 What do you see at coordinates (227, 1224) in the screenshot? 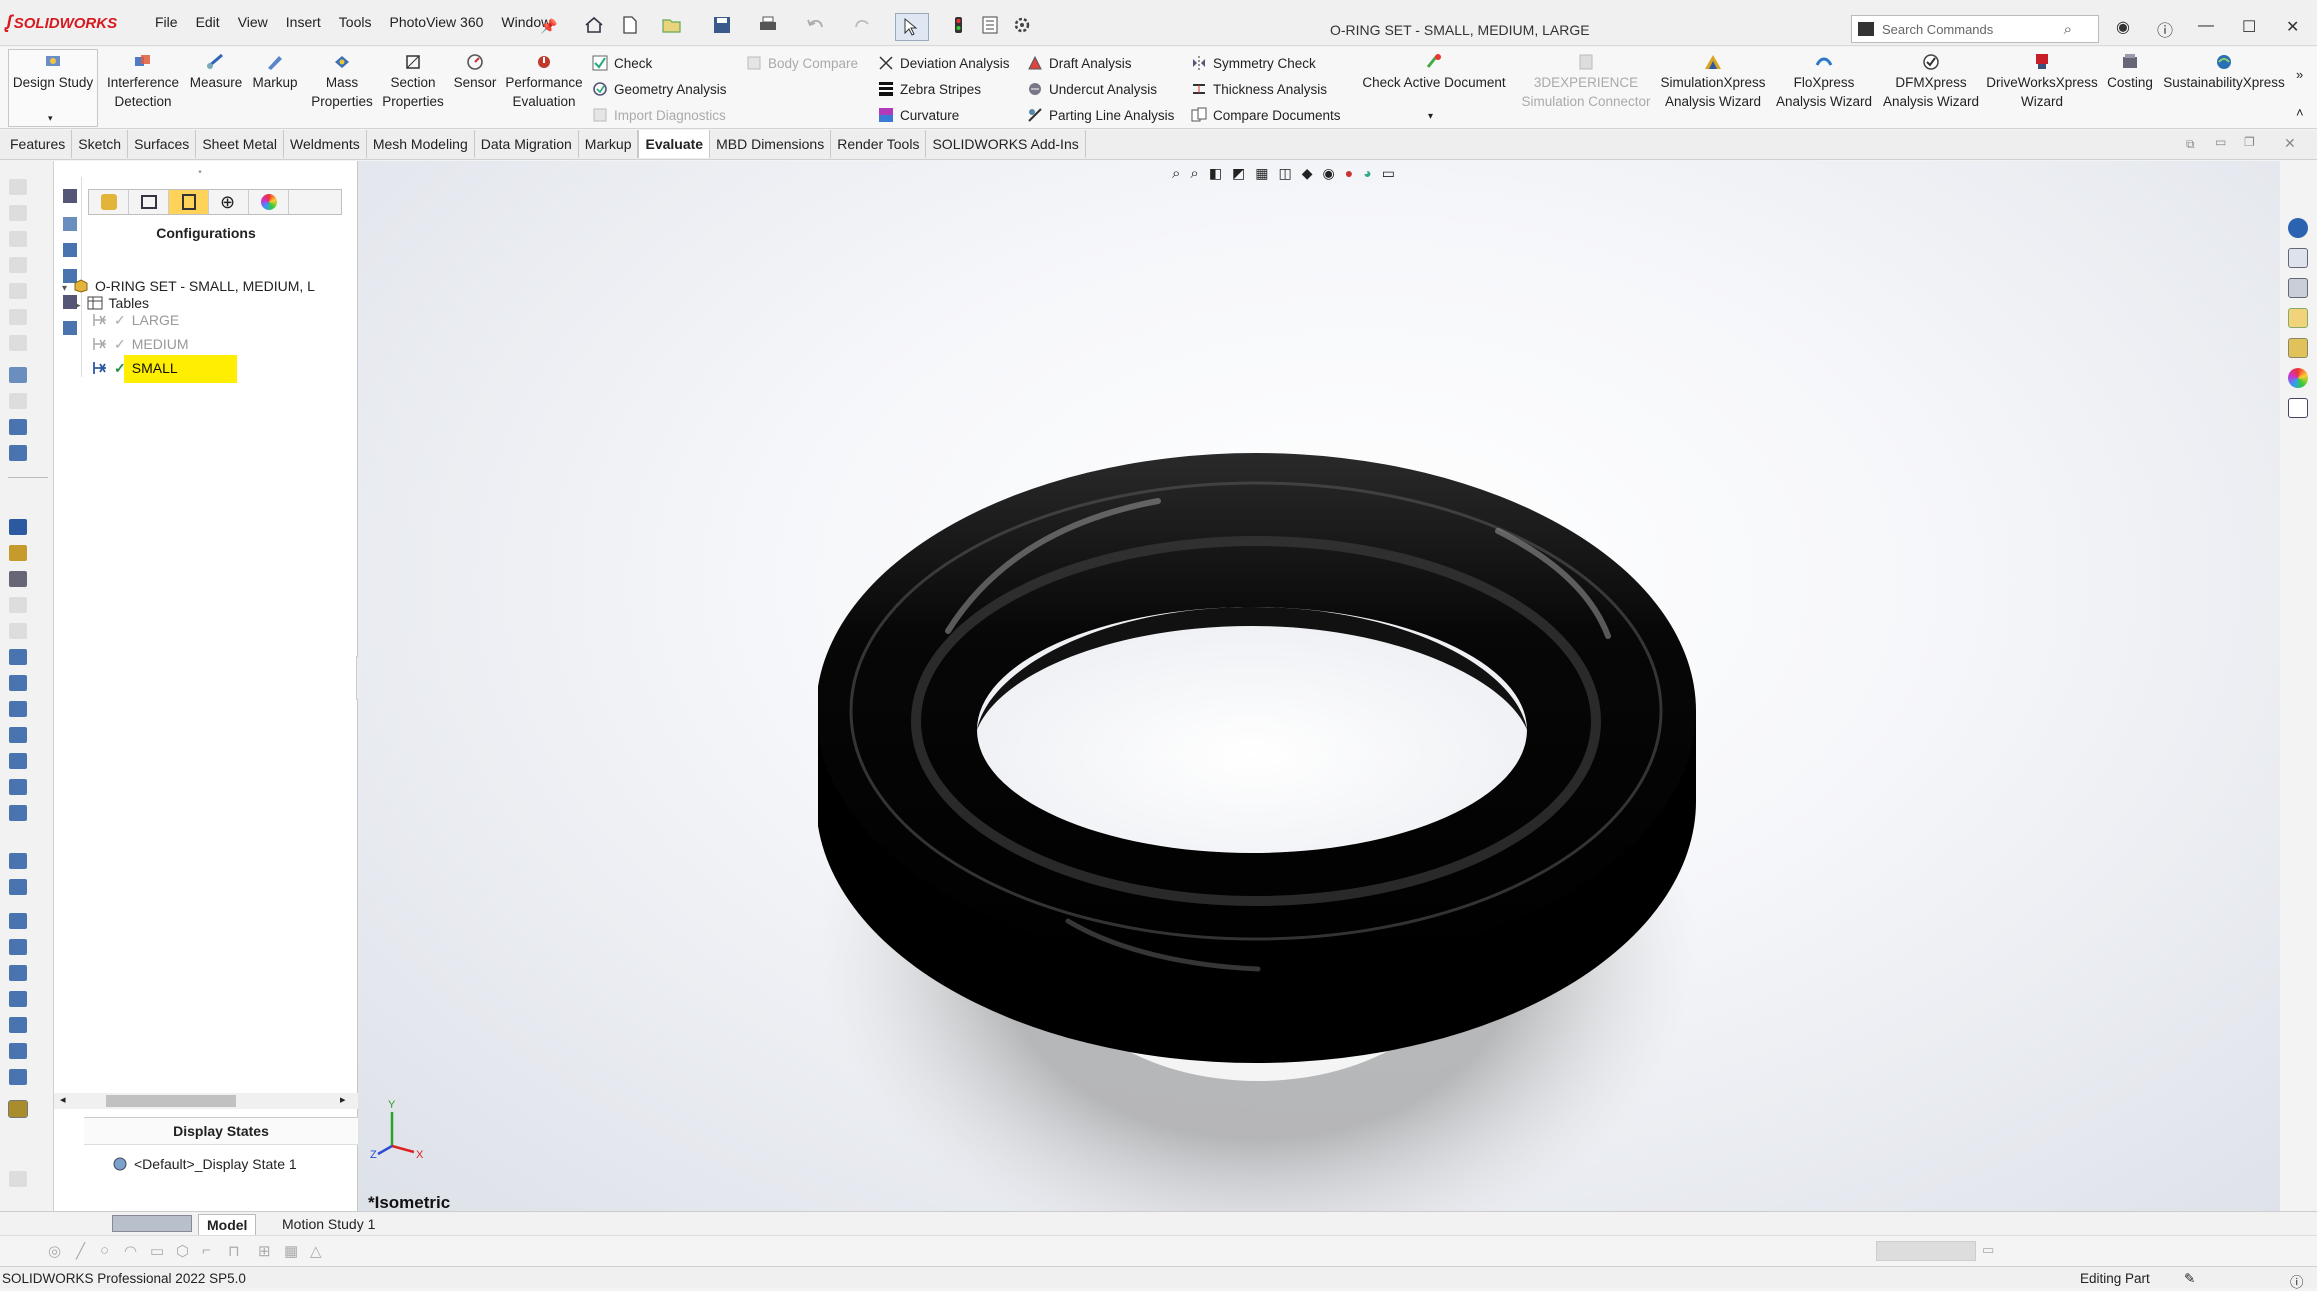
I see `tab-model: Model` at bounding box center [227, 1224].